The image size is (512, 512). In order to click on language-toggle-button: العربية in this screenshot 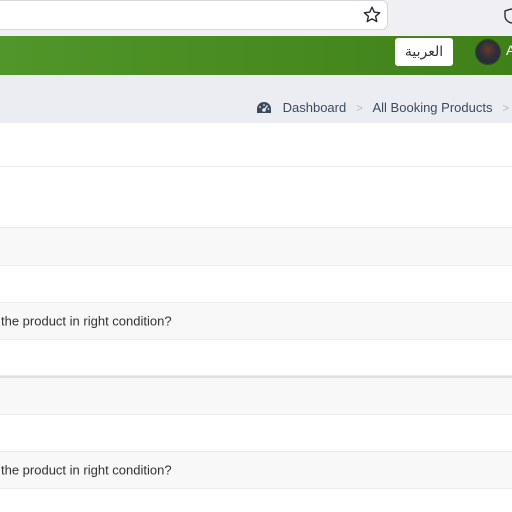, I will do `click(424, 52)`.